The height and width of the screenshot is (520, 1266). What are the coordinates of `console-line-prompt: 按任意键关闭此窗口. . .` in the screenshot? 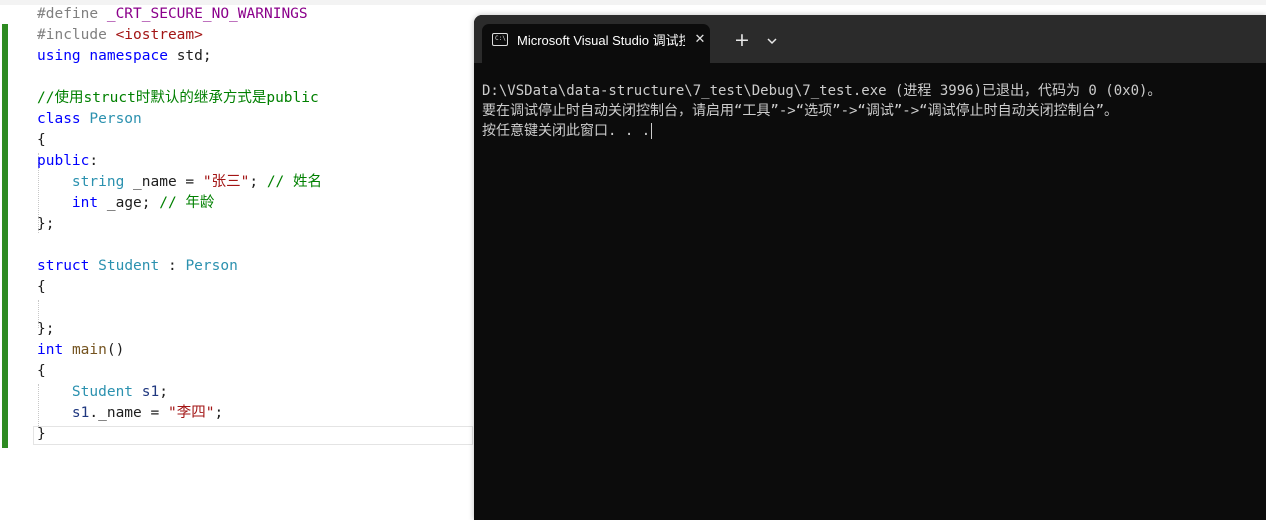 It's located at (874, 131).